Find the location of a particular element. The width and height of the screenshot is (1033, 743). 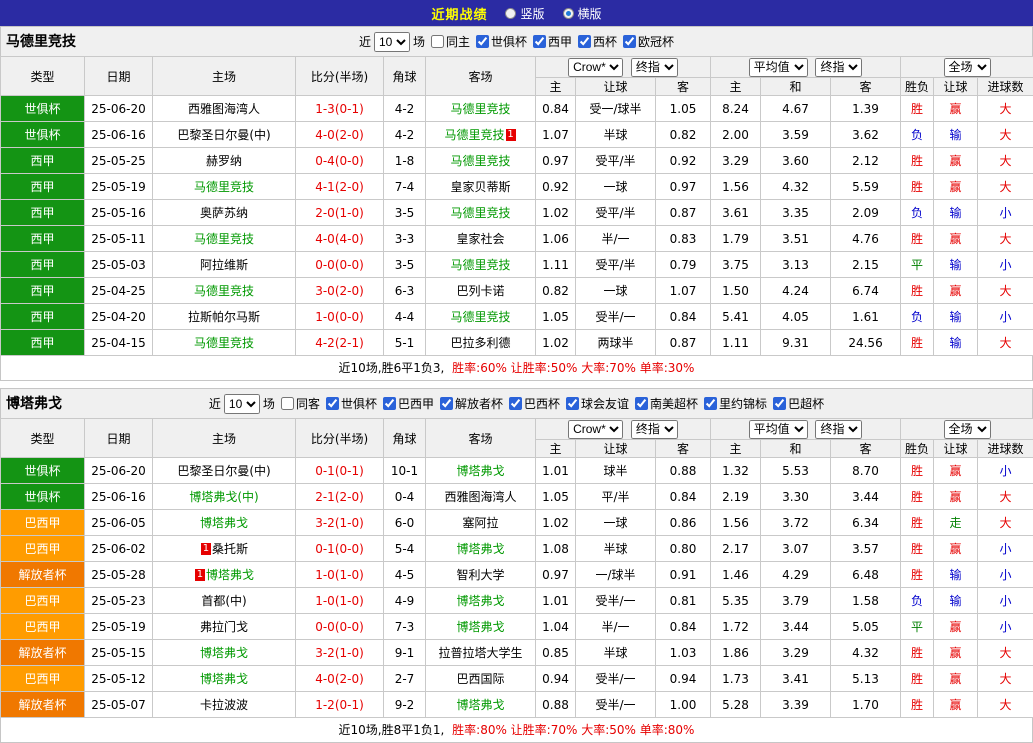

match-score: 2-1(2-0) is located at coordinates (340, 497).